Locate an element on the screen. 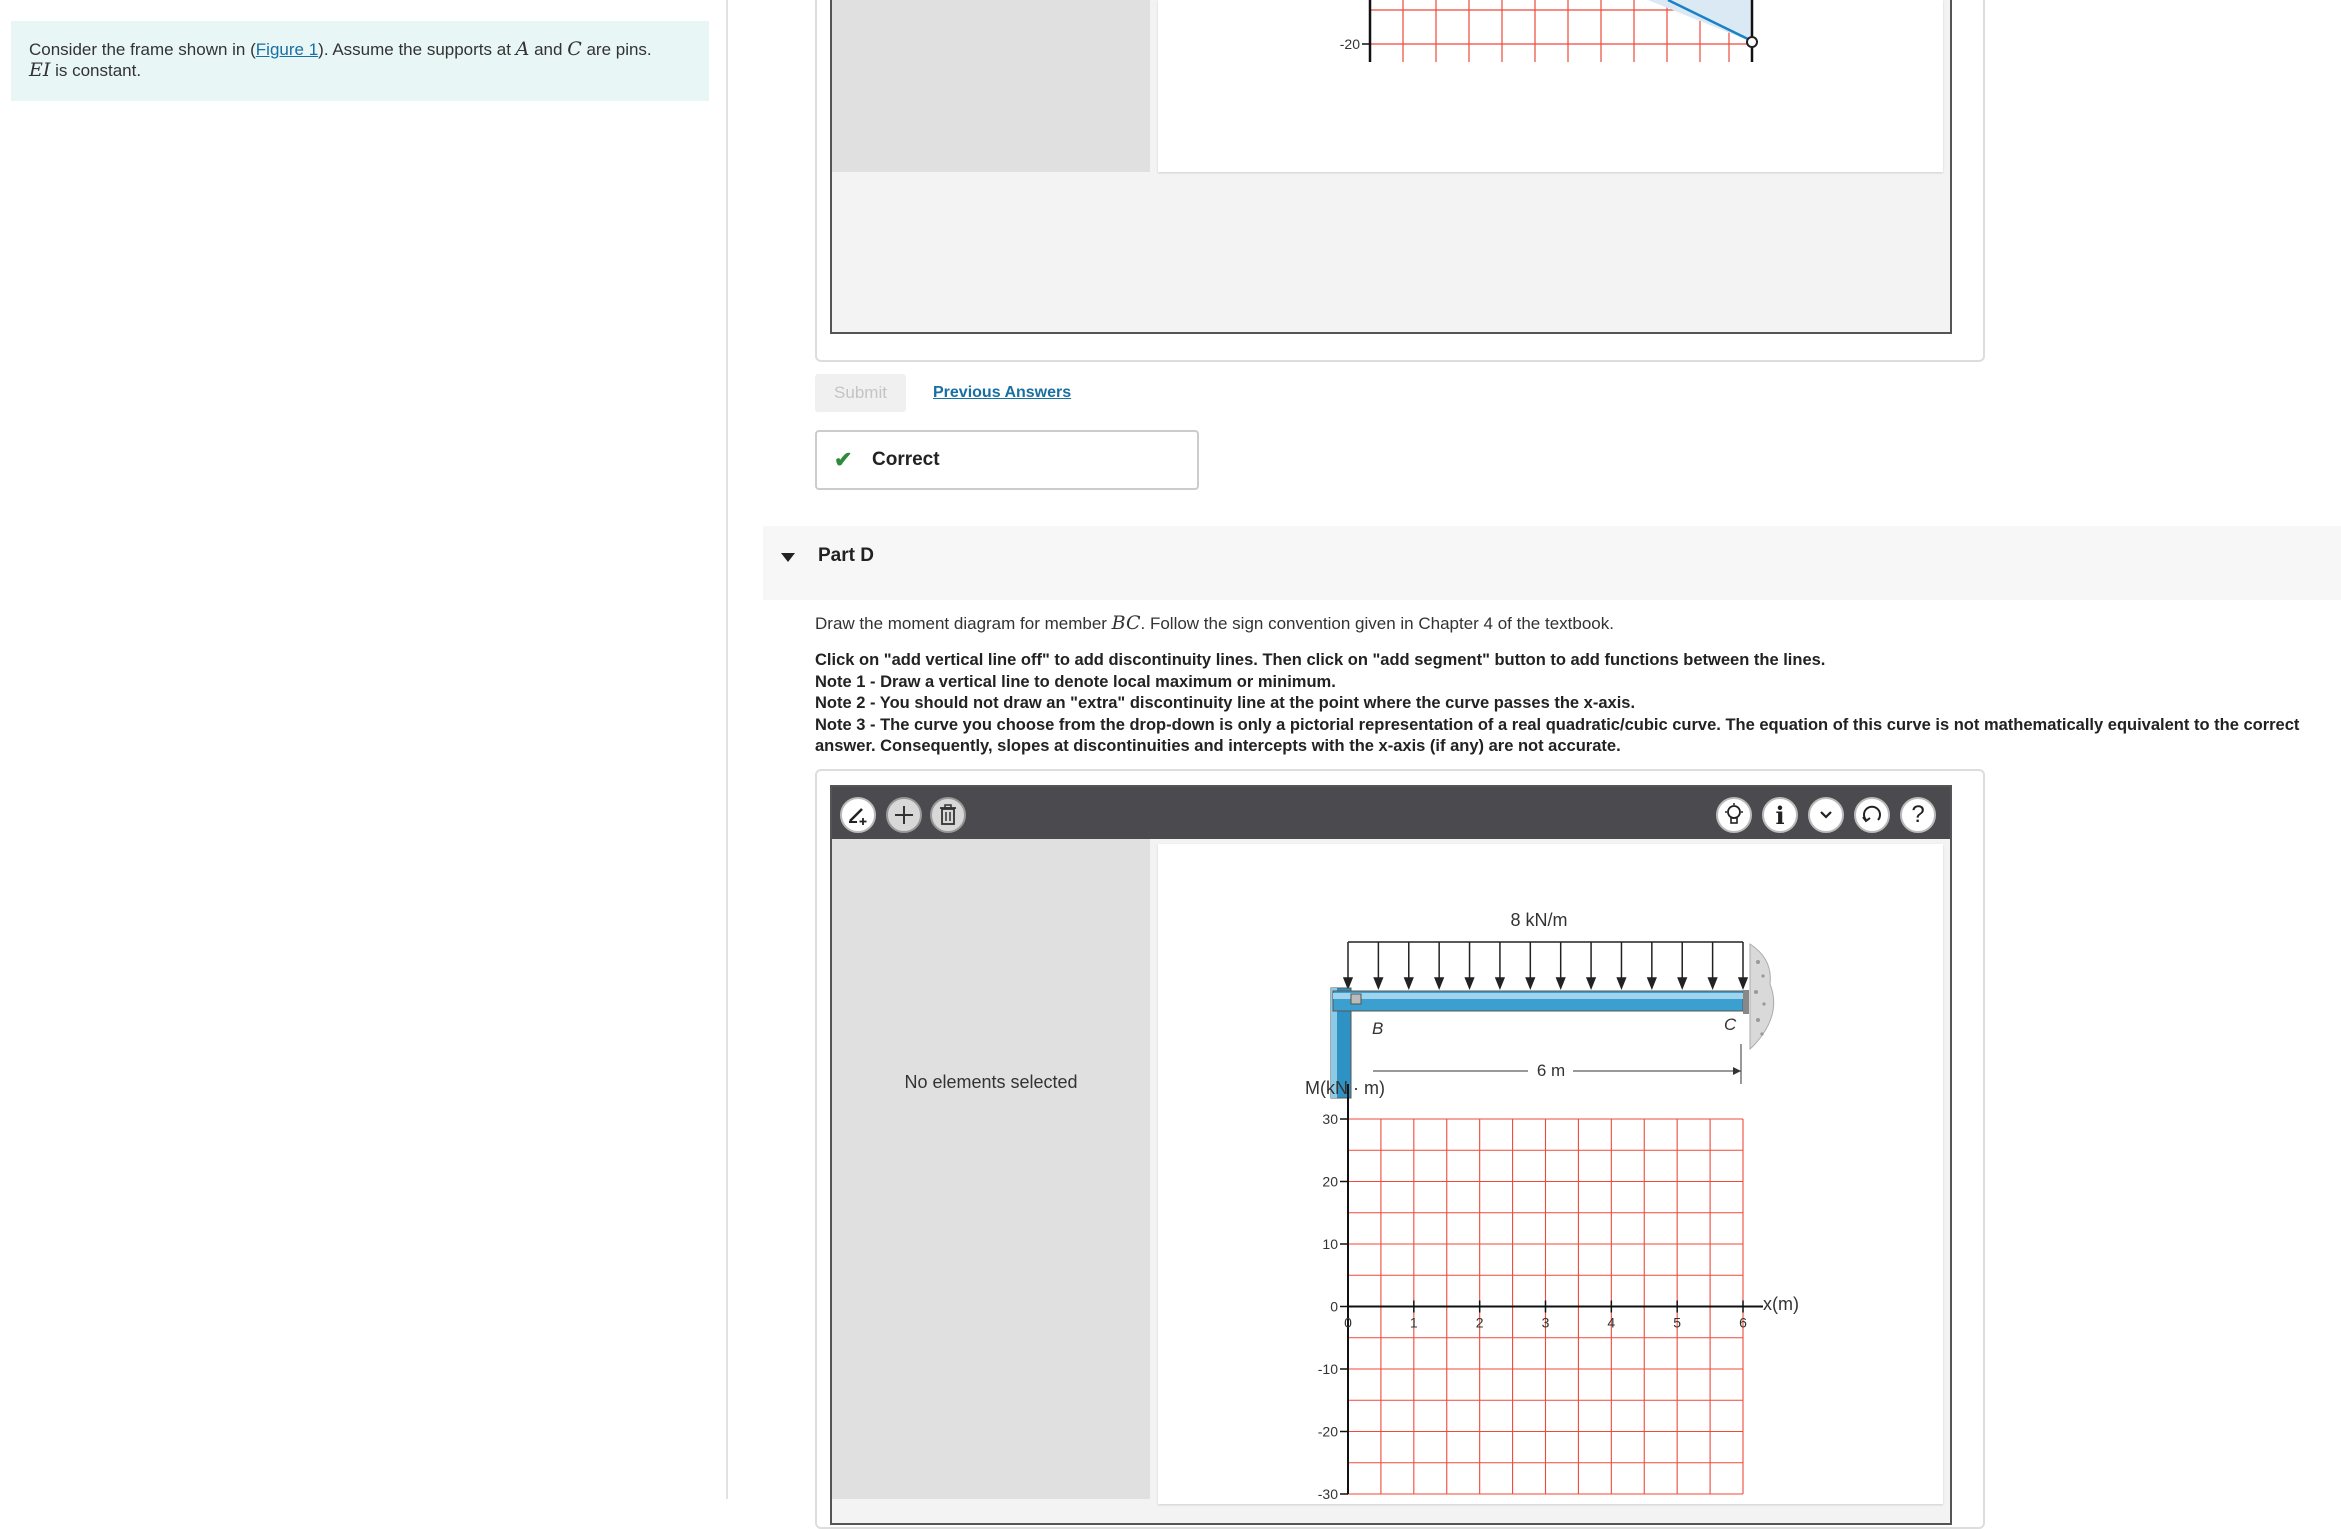 This screenshot has width=2341, height=1529. x-tick-label: 3 is located at coordinates (1546, 1323).